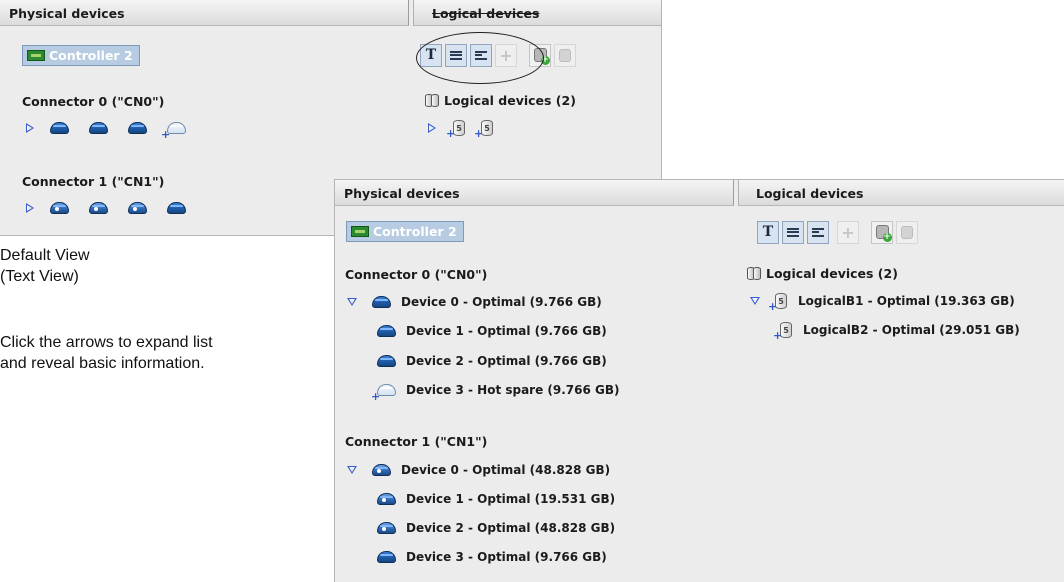  Describe the element at coordinates (818, 232) in the screenshot. I see `relative-size-view-button` at that location.